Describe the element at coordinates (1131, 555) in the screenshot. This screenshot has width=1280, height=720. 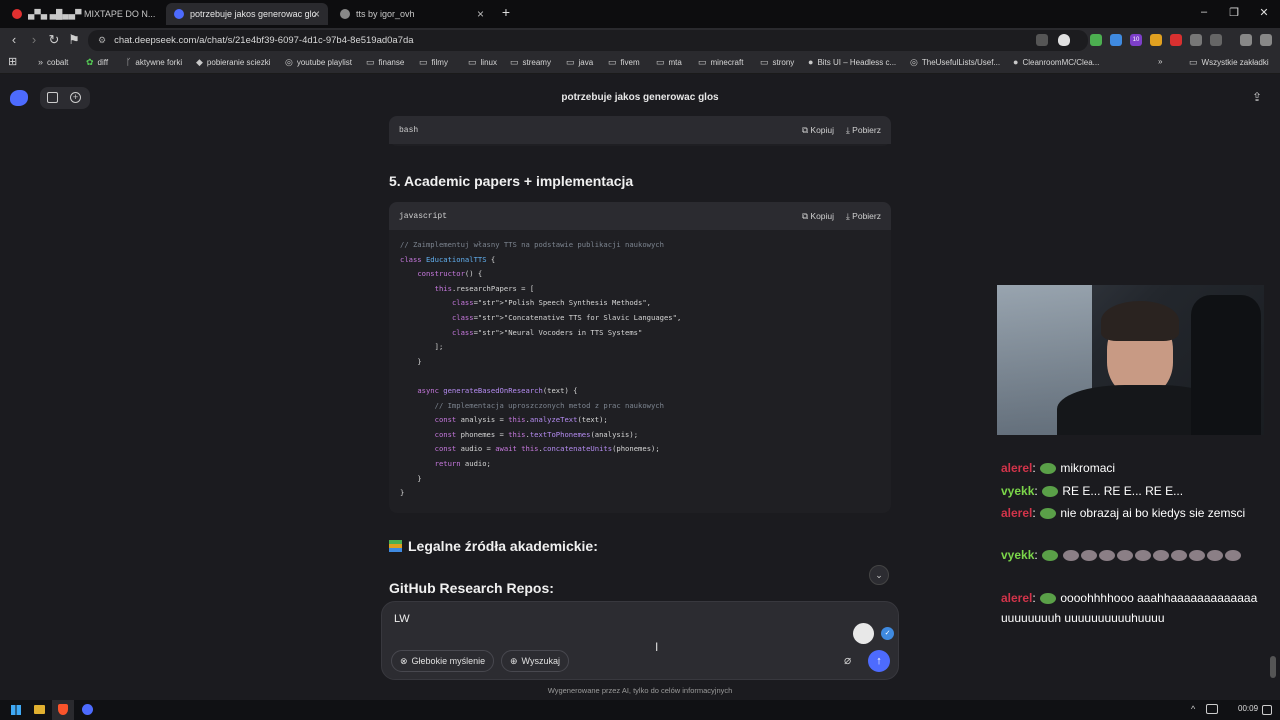
I see `chat-message: vyekk:` at that location.